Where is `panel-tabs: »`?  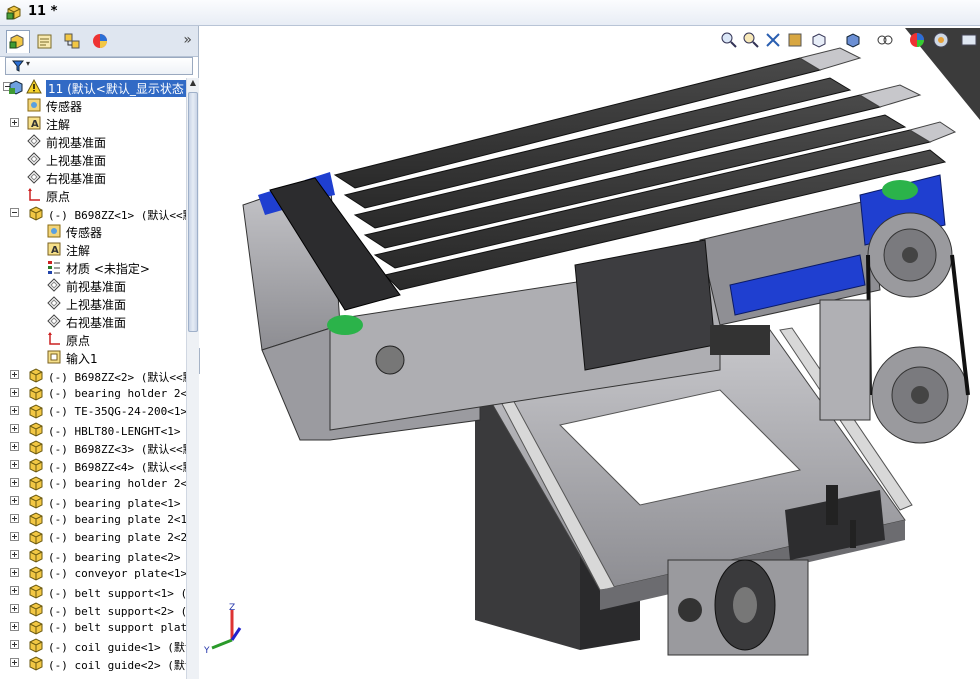 panel-tabs: » is located at coordinates (99, 41).